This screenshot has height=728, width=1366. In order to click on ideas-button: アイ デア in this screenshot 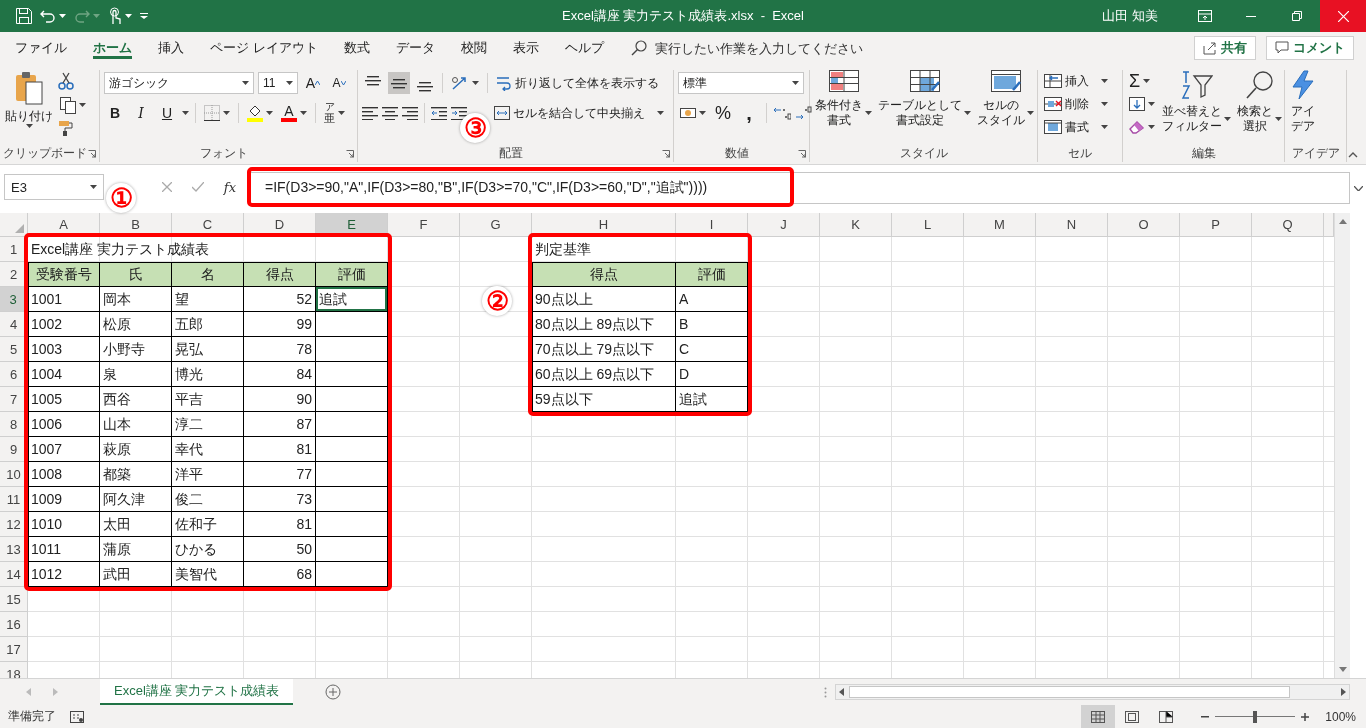, I will do `click(1303, 102)`.